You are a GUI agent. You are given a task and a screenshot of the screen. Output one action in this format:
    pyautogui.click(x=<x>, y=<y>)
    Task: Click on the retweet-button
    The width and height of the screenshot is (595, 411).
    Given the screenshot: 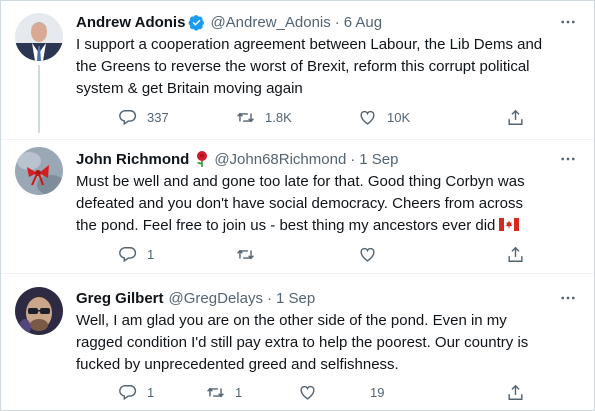 What is the action you would take?
    pyautogui.click(x=250, y=254)
    